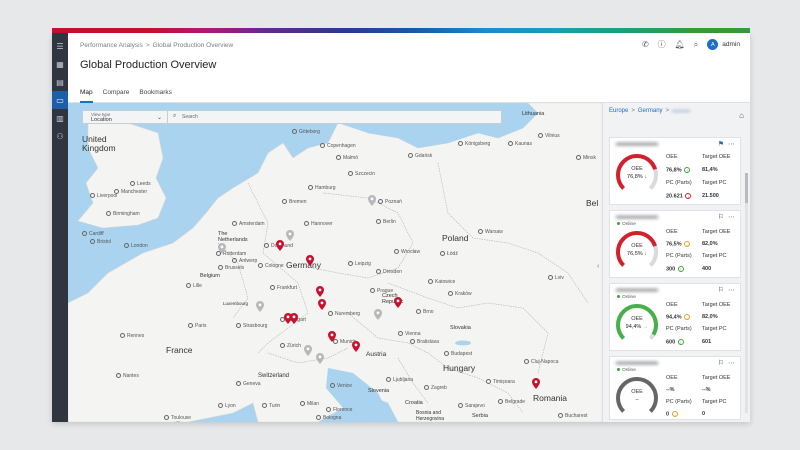 This screenshot has height=450, width=800. What do you see at coordinates (679, 256) in the screenshot?
I see `pc-label: PC (Parts)` at bounding box center [679, 256].